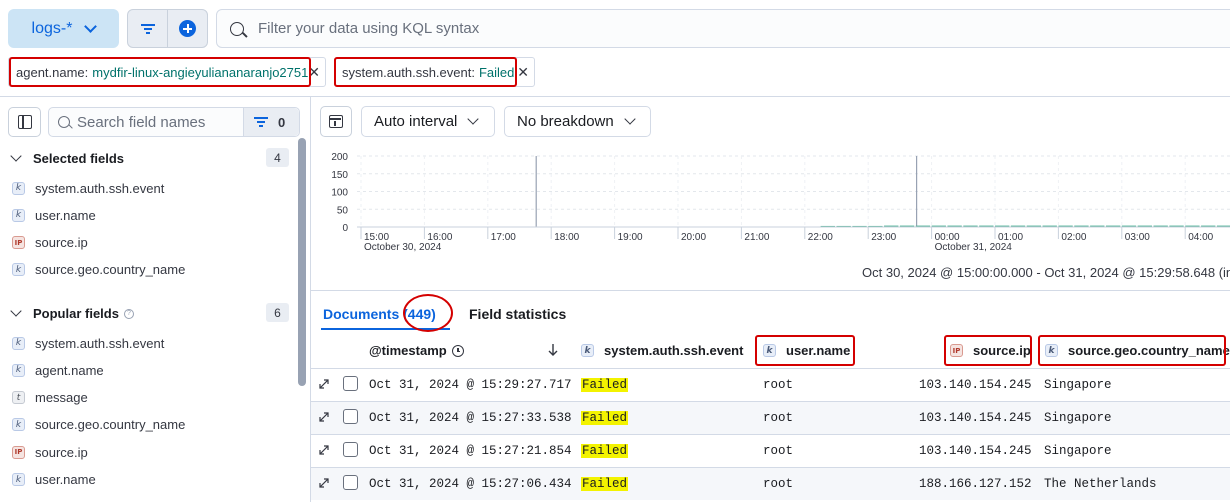  I want to click on column-title: @timestamp, so click(408, 350).